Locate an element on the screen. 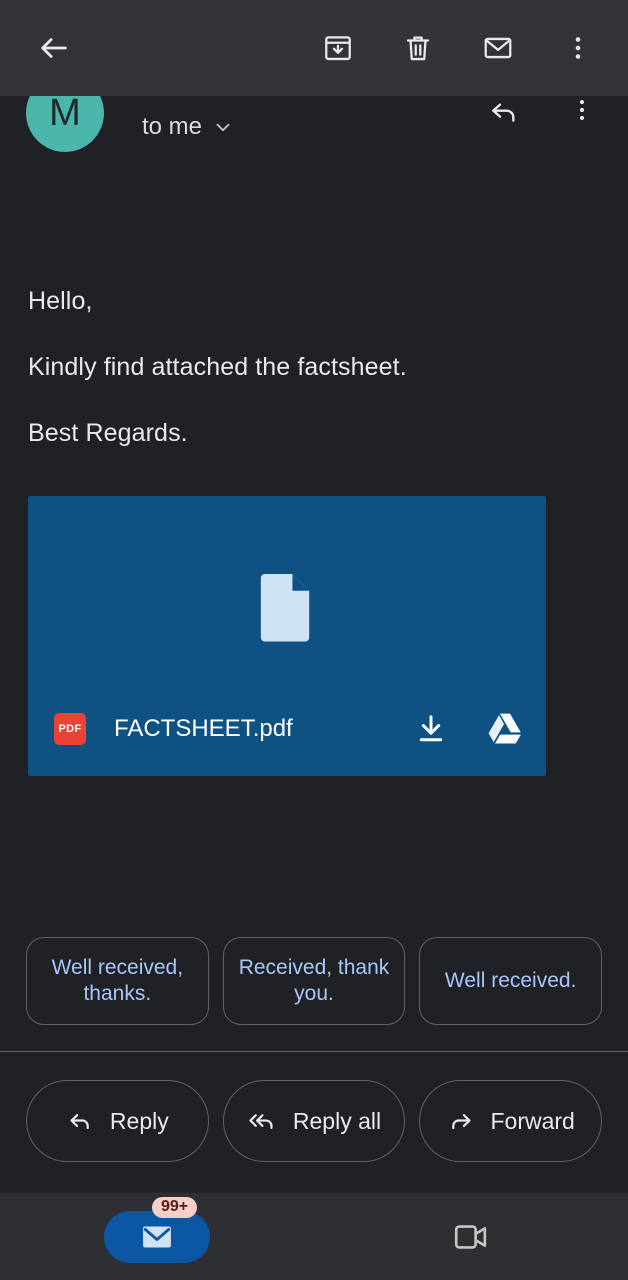  save-to-drive-button is located at coordinates (505, 729).